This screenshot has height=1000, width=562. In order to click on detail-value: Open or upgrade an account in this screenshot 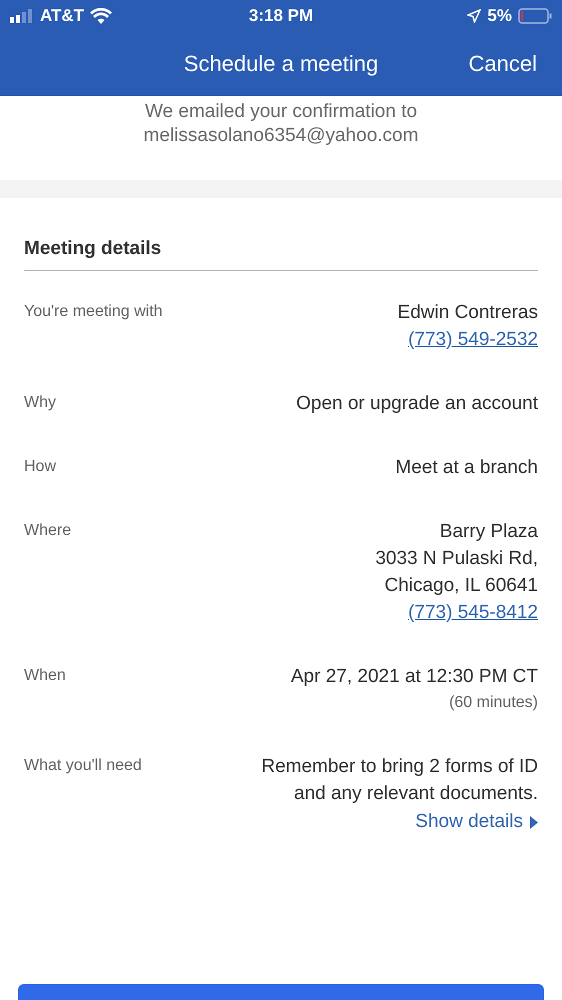, I will do `click(417, 404)`.